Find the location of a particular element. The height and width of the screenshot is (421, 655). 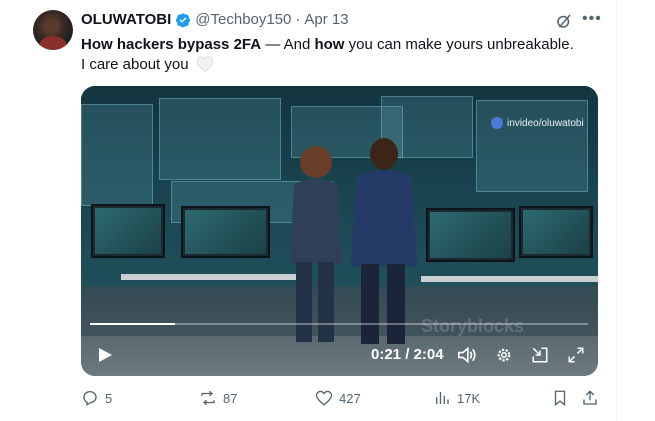

share-icon is located at coordinates (590, 397).